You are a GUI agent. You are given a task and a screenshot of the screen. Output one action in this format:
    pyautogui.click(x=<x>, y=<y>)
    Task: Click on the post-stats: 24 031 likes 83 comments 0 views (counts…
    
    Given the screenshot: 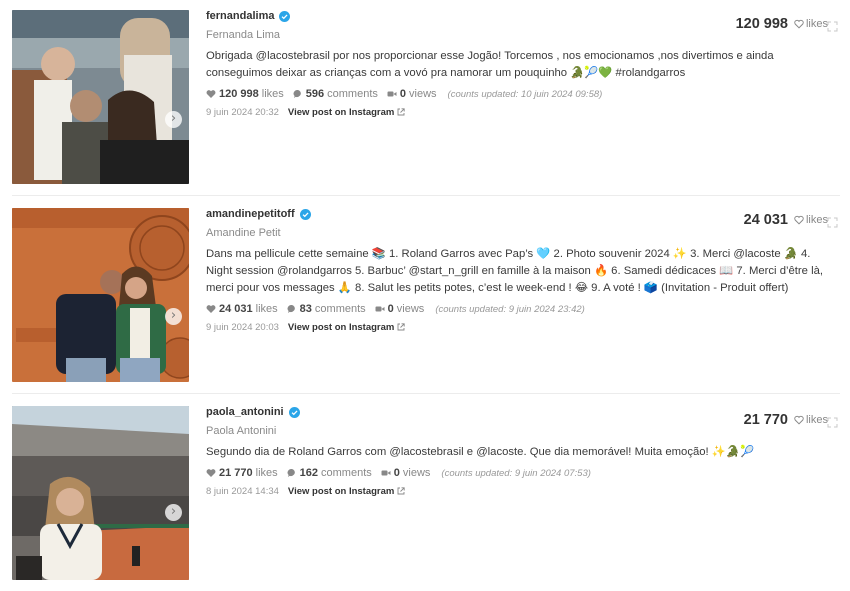 What is the action you would take?
    pyautogui.click(x=521, y=309)
    